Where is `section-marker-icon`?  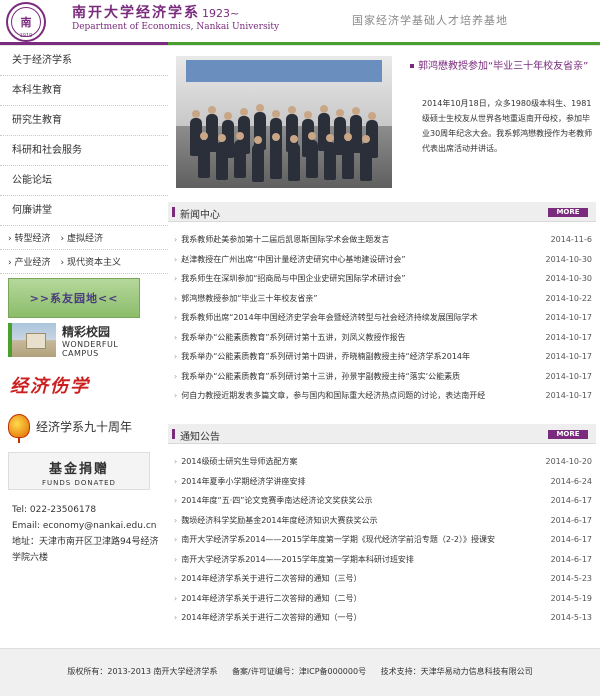
section-marker-icon is located at coordinates (173, 212).